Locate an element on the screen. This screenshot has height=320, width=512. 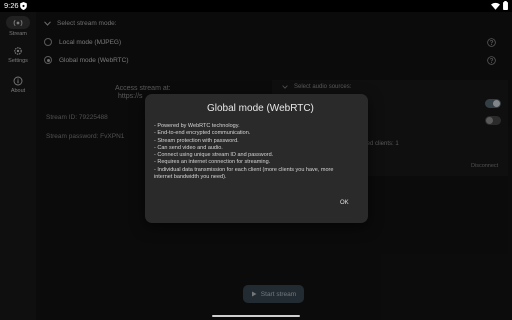
battery-icon is located at coordinates (505, 5).